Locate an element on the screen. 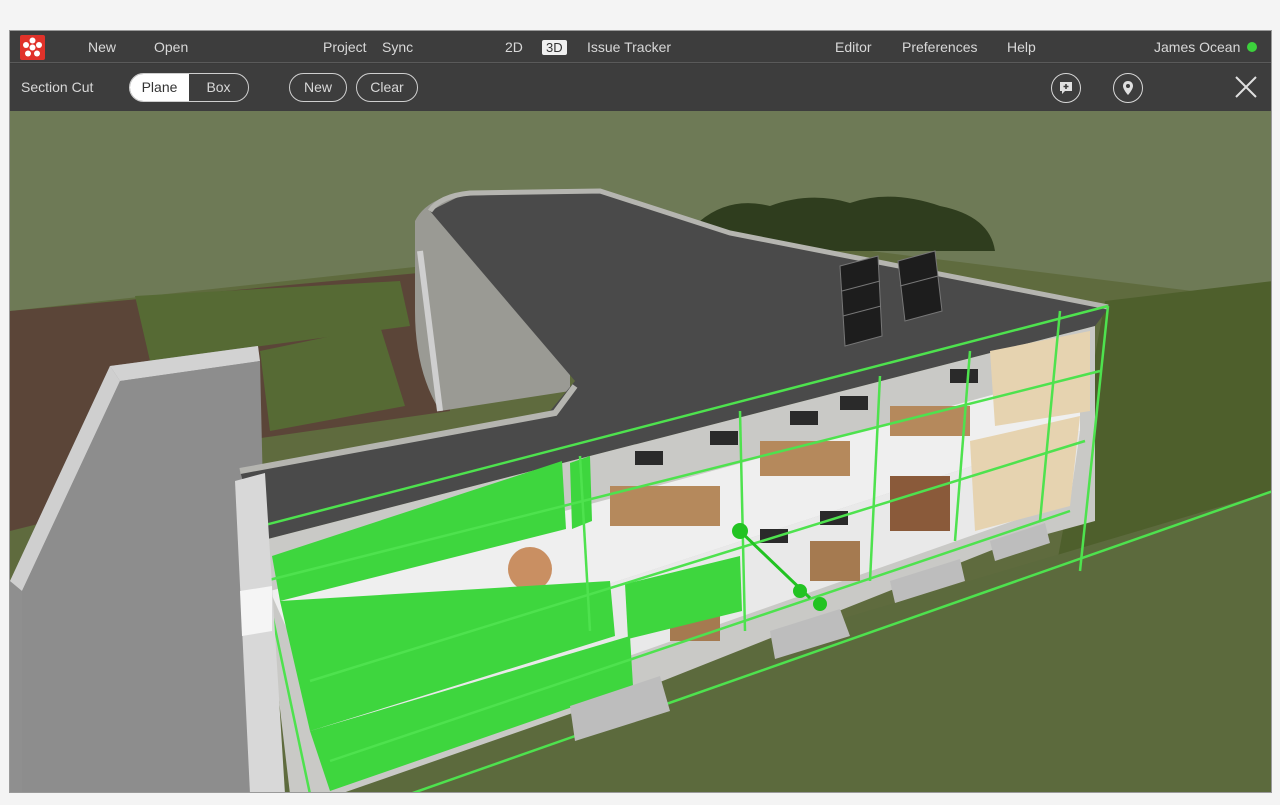 The height and width of the screenshot is (805, 1280). box-option: Box is located at coordinates (218, 87).